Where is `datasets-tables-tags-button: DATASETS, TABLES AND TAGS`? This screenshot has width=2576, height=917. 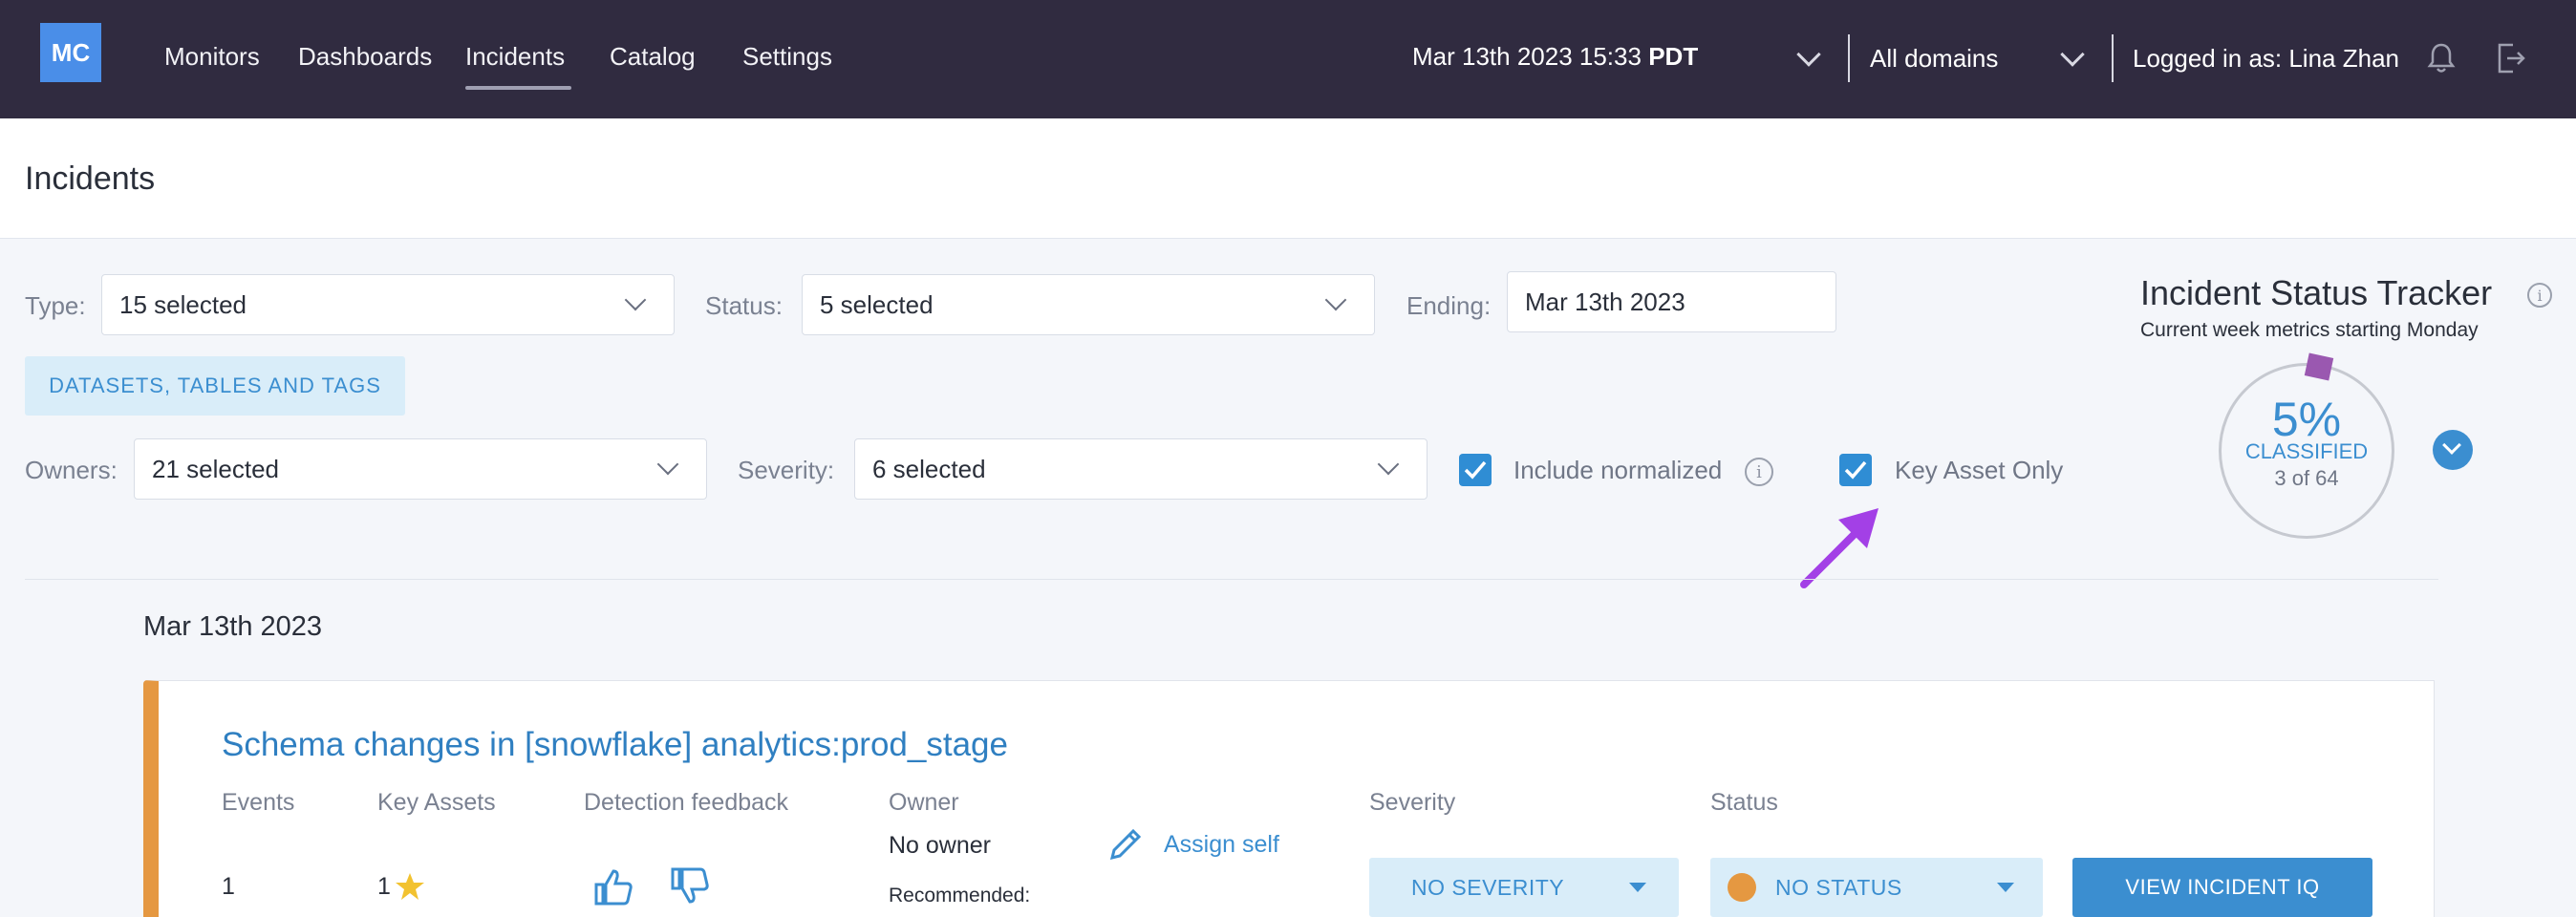 datasets-tables-tags-button: DATASETS, TABLES AND TAGS is located at coordinates (215, 386).